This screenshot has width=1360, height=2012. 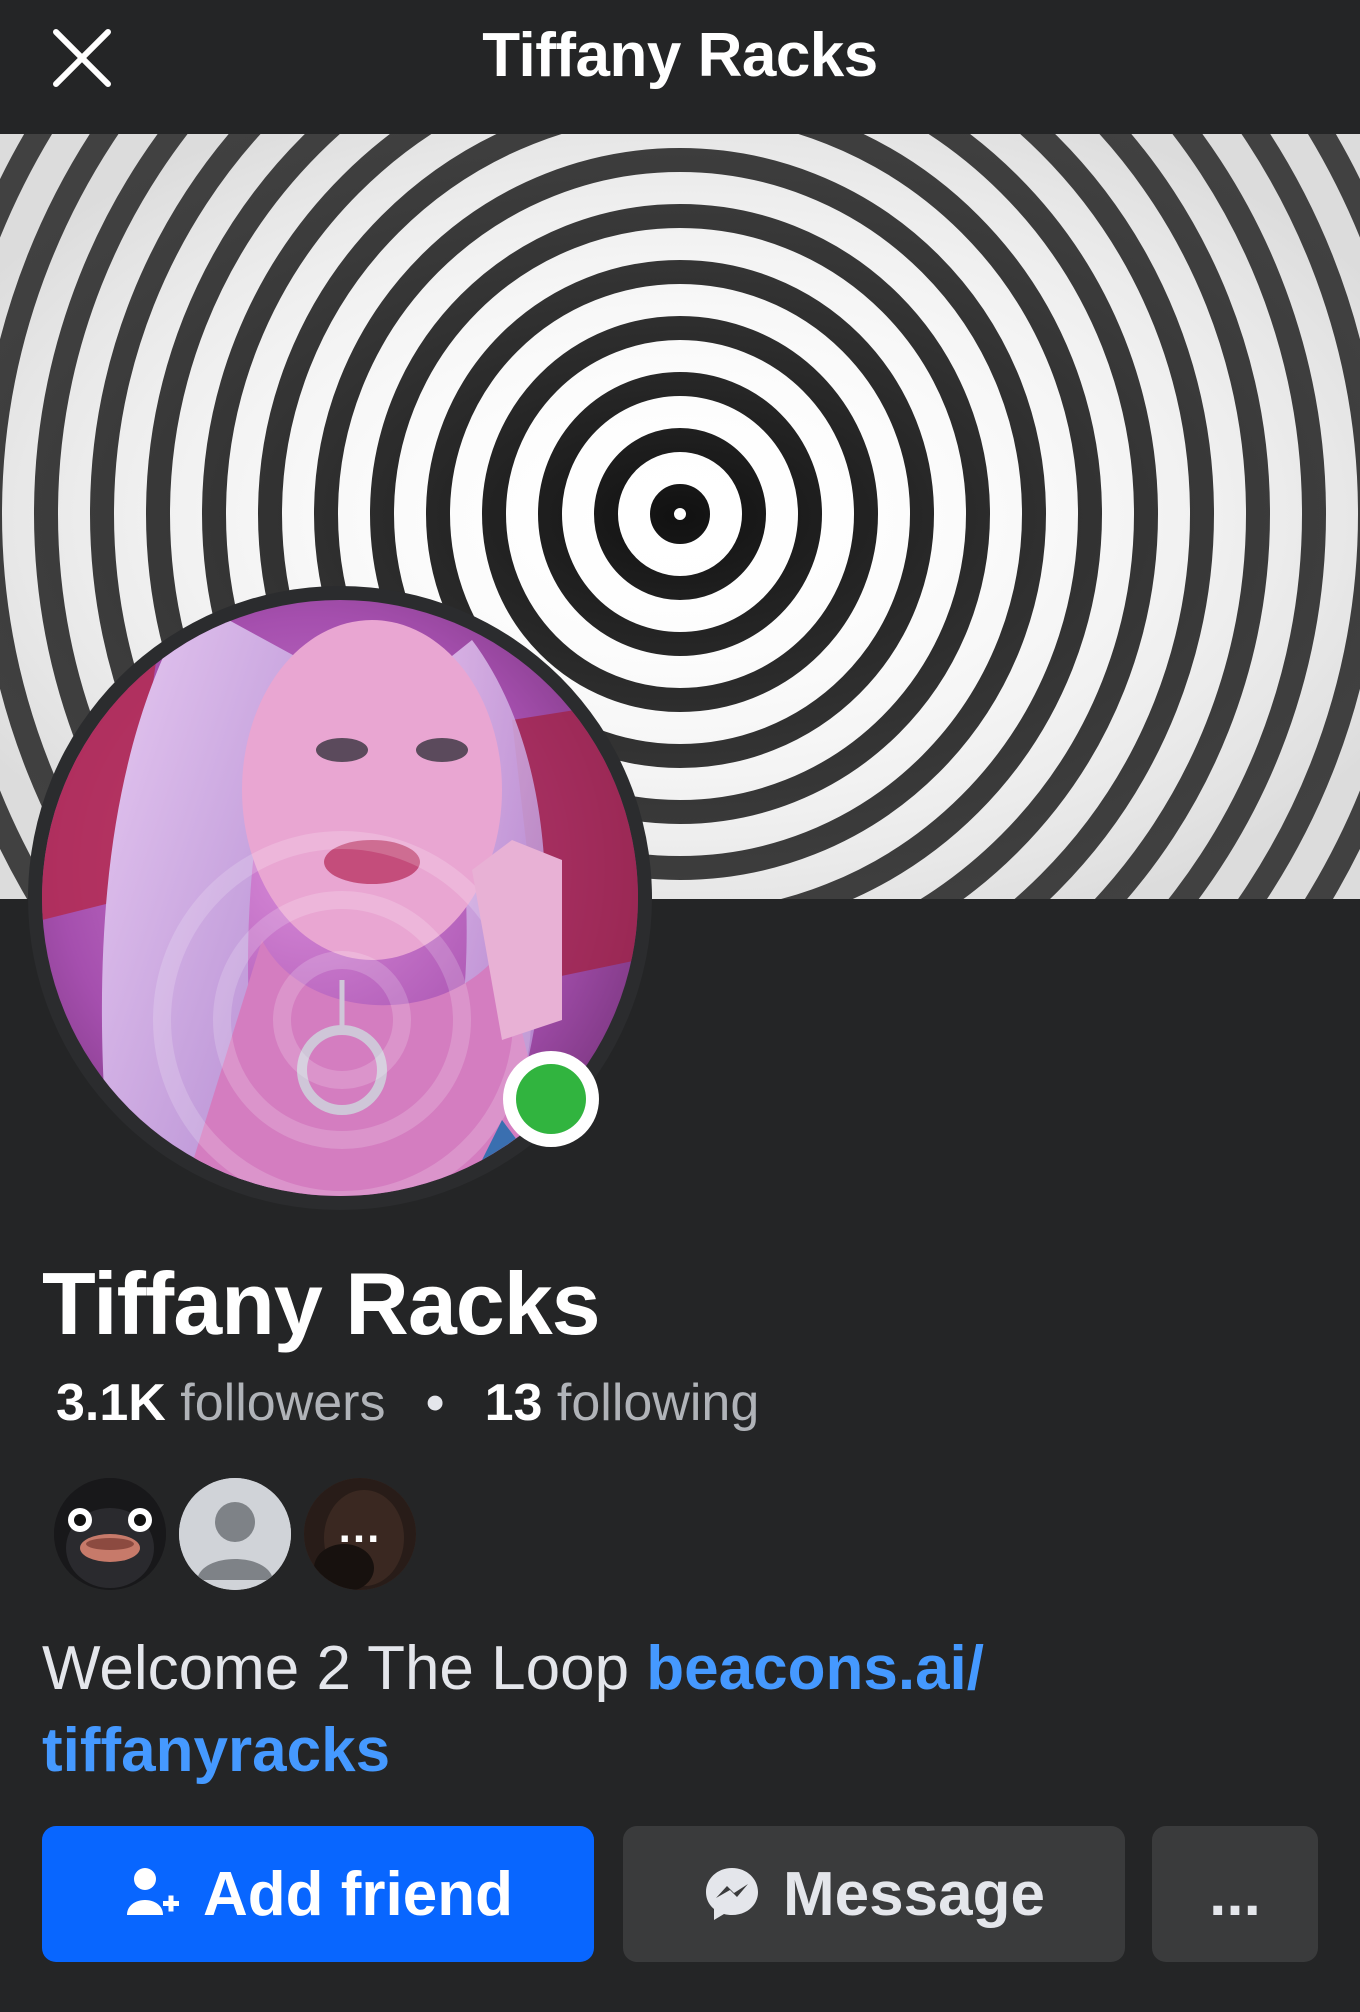 I want to click on following-label: following, so click(x=658, y=1403).